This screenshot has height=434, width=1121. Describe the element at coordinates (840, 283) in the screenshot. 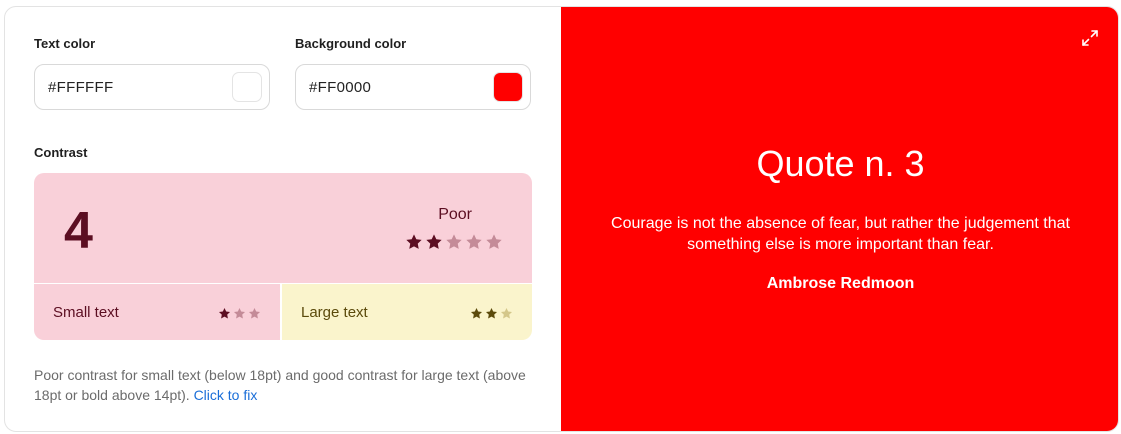

I see `quote-author: Ambrose Redmoon` at that location.